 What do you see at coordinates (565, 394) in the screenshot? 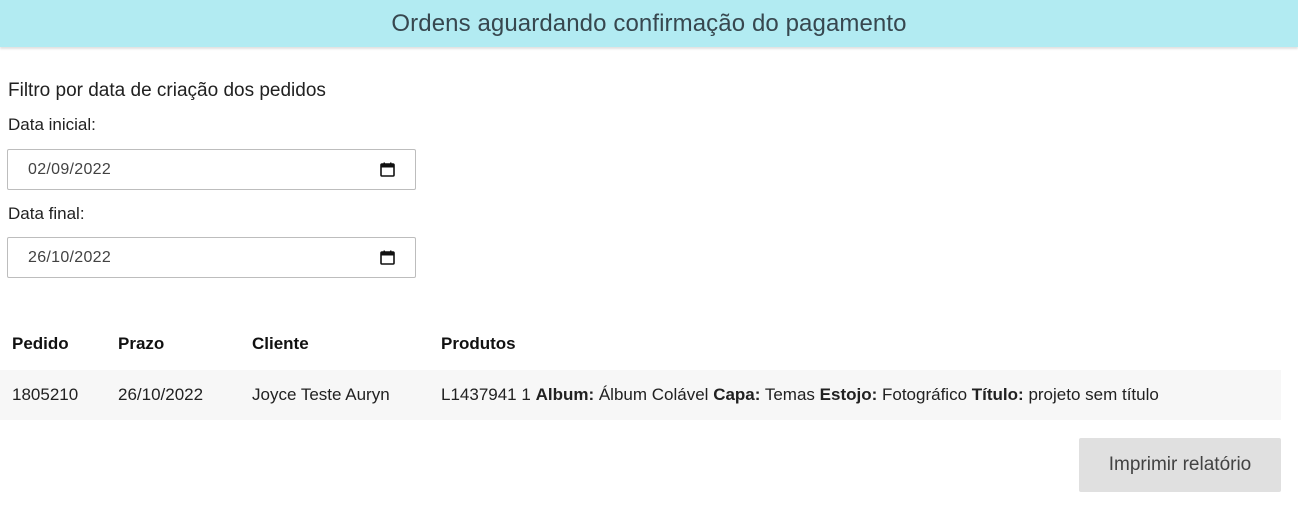
I see `album-label: Album:` at bounding box center [565, 394].